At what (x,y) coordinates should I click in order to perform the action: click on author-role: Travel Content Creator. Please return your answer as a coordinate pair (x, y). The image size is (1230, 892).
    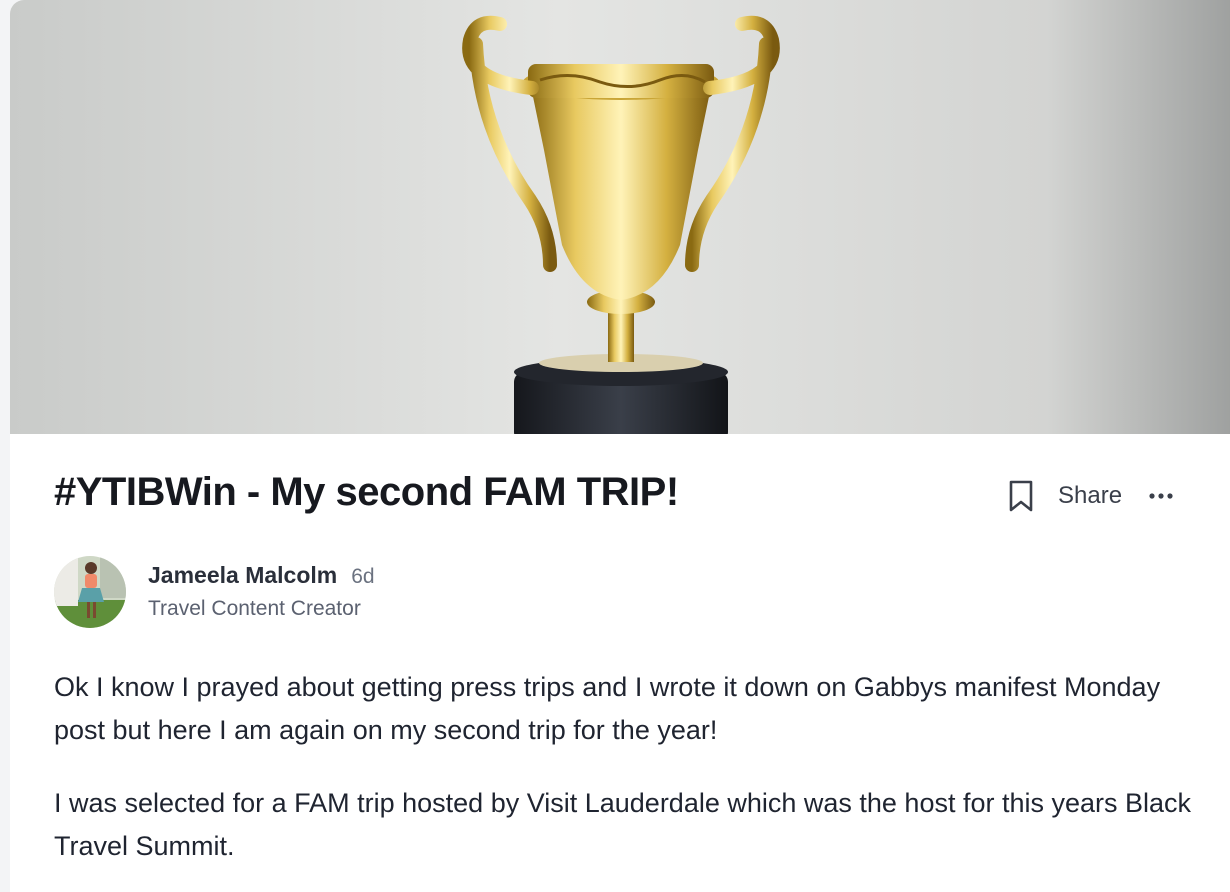
    Looking at the image, I should click on (254, 608).